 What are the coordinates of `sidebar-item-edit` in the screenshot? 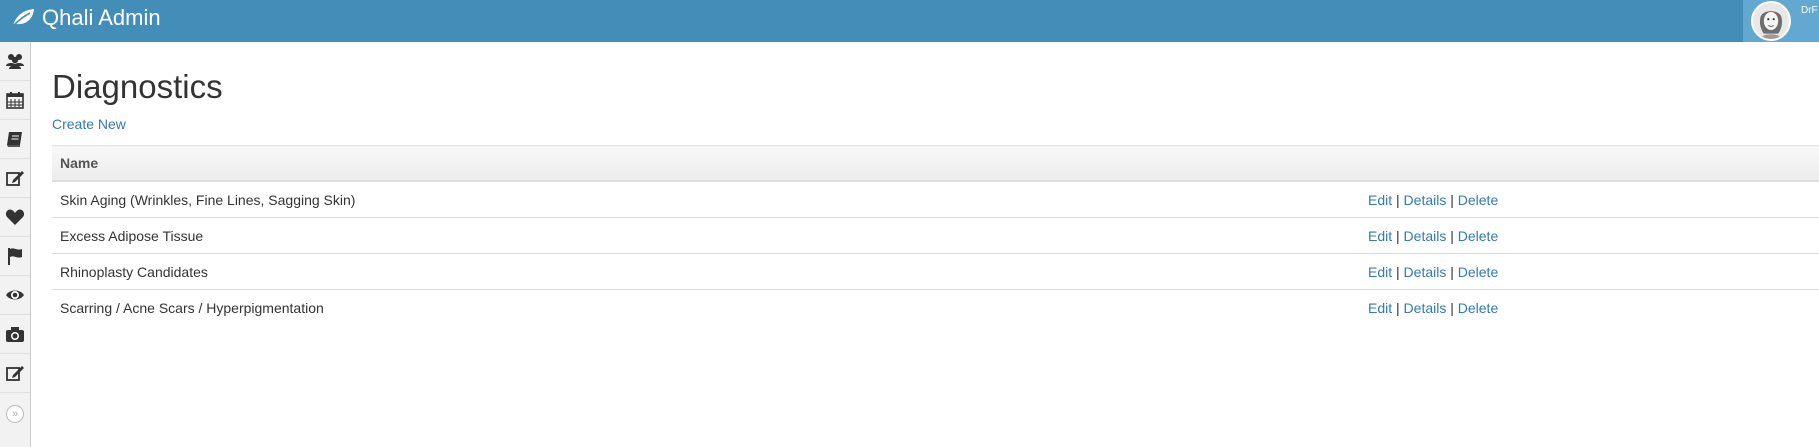 It's located at (15, 178).